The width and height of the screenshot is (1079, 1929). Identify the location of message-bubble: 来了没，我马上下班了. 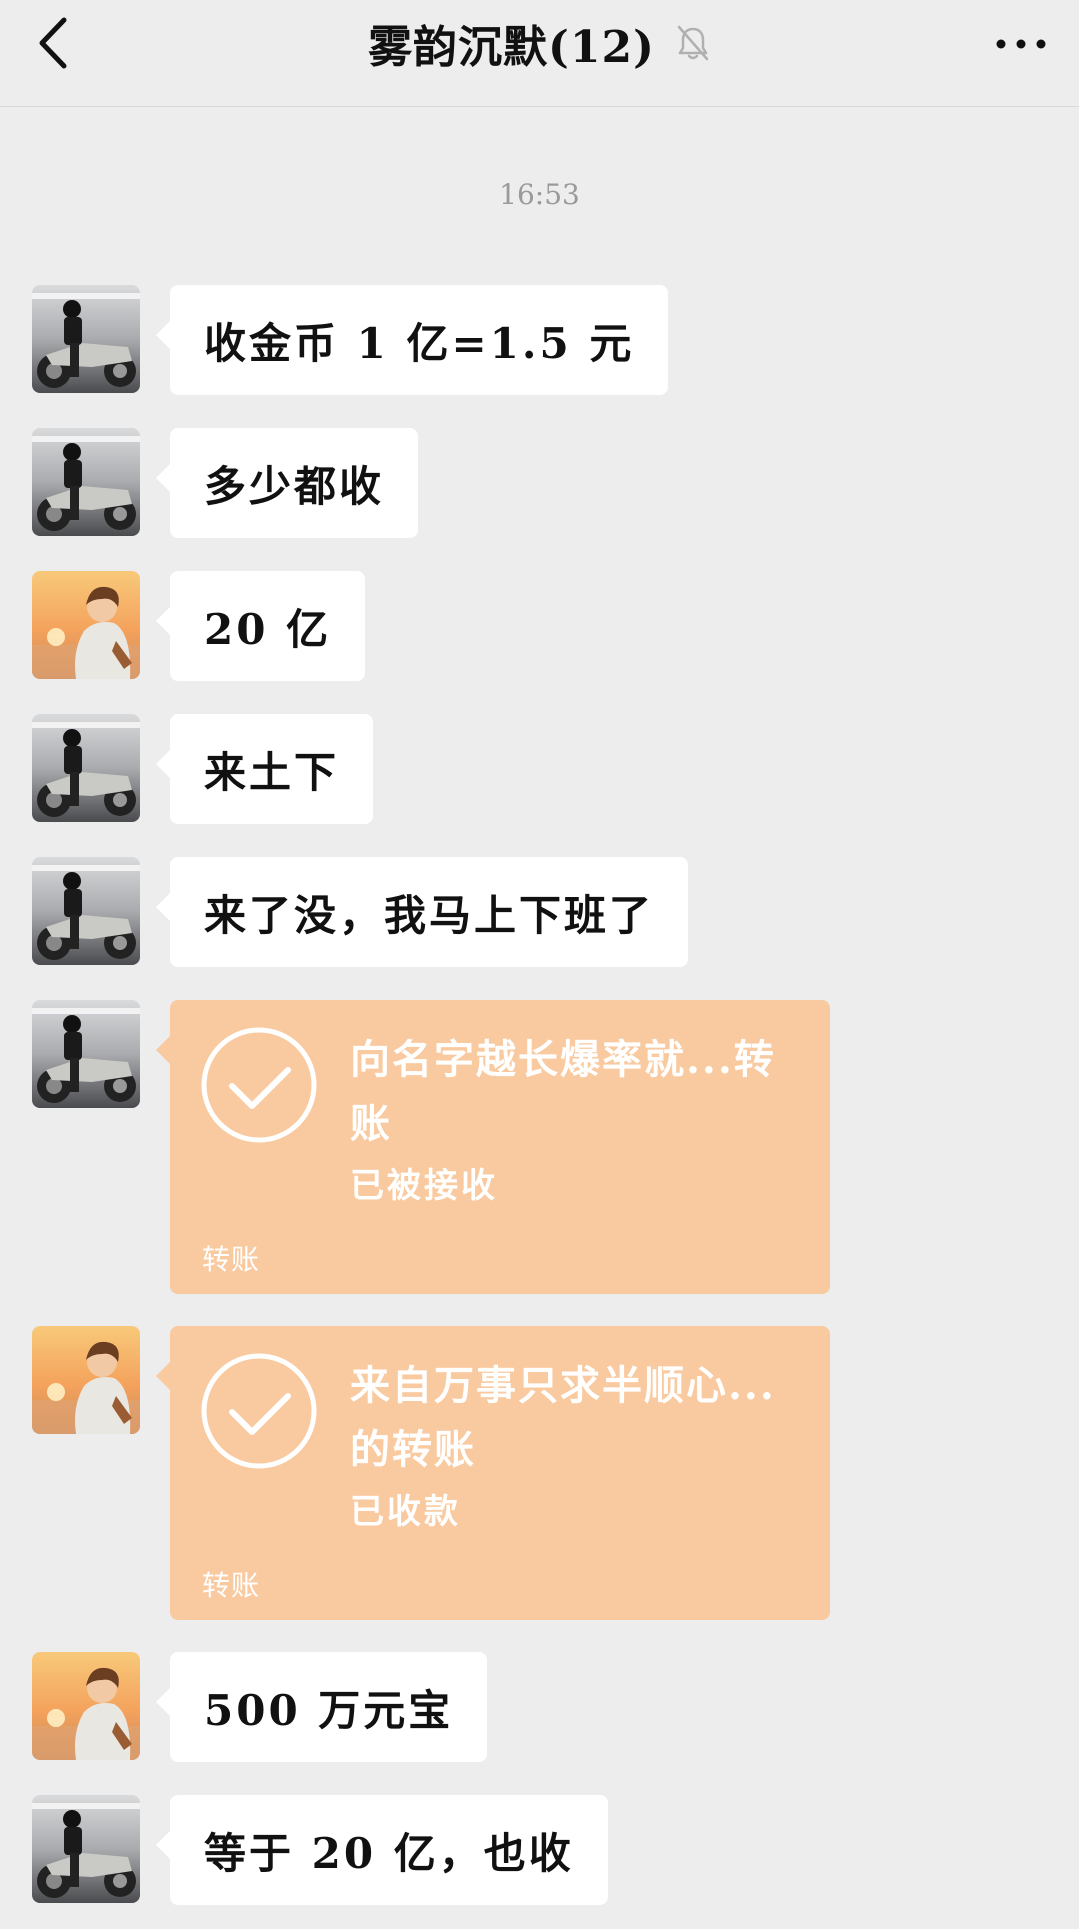
(422, 912).